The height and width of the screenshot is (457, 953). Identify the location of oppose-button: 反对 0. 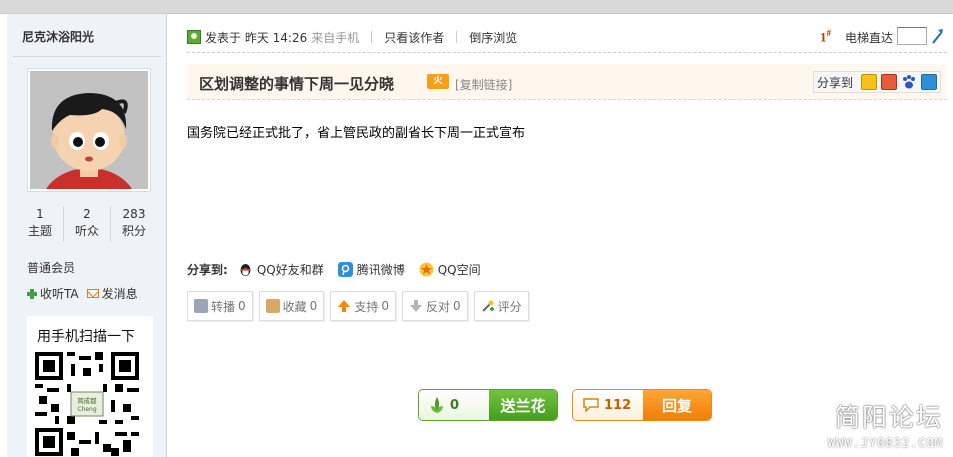
(434, 306).